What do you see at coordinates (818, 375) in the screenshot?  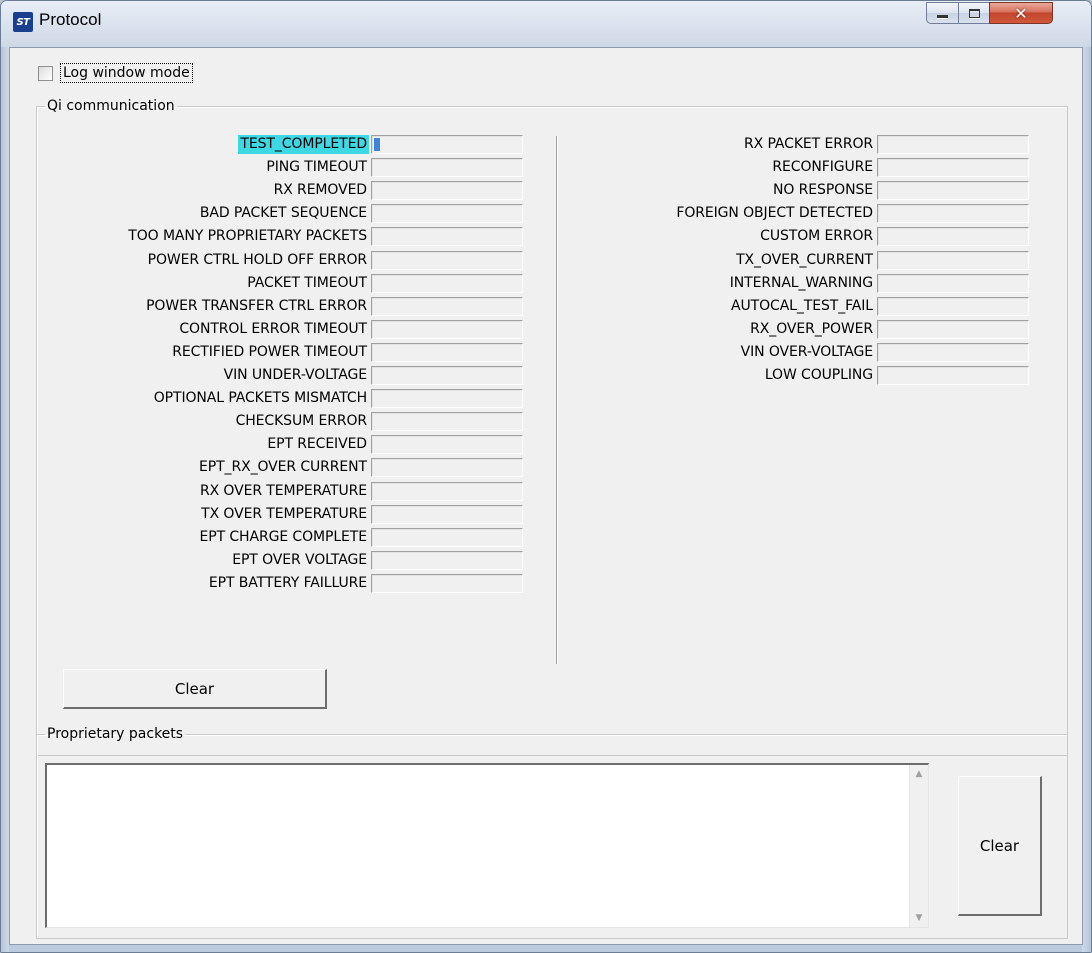 I see `status-label: LOW COUPLING` at bounding box center [818, 375].